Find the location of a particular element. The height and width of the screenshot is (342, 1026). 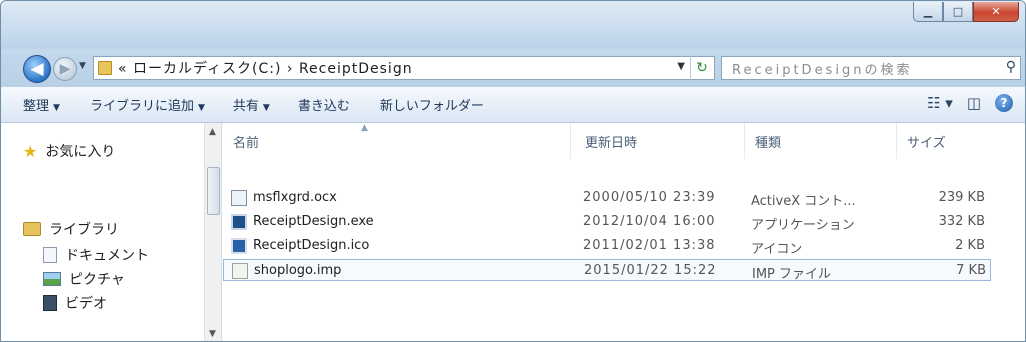

file-size: 332 KB is located at coordinates (961, 221).